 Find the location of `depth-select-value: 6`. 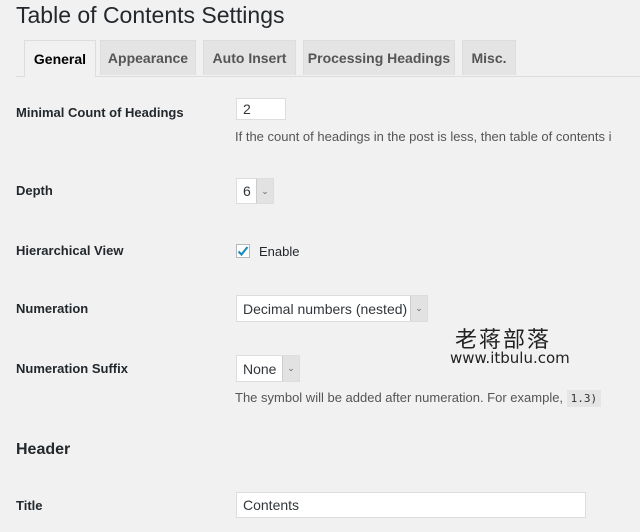

depth-select-value: 6 is located at coordinates (247, 191).